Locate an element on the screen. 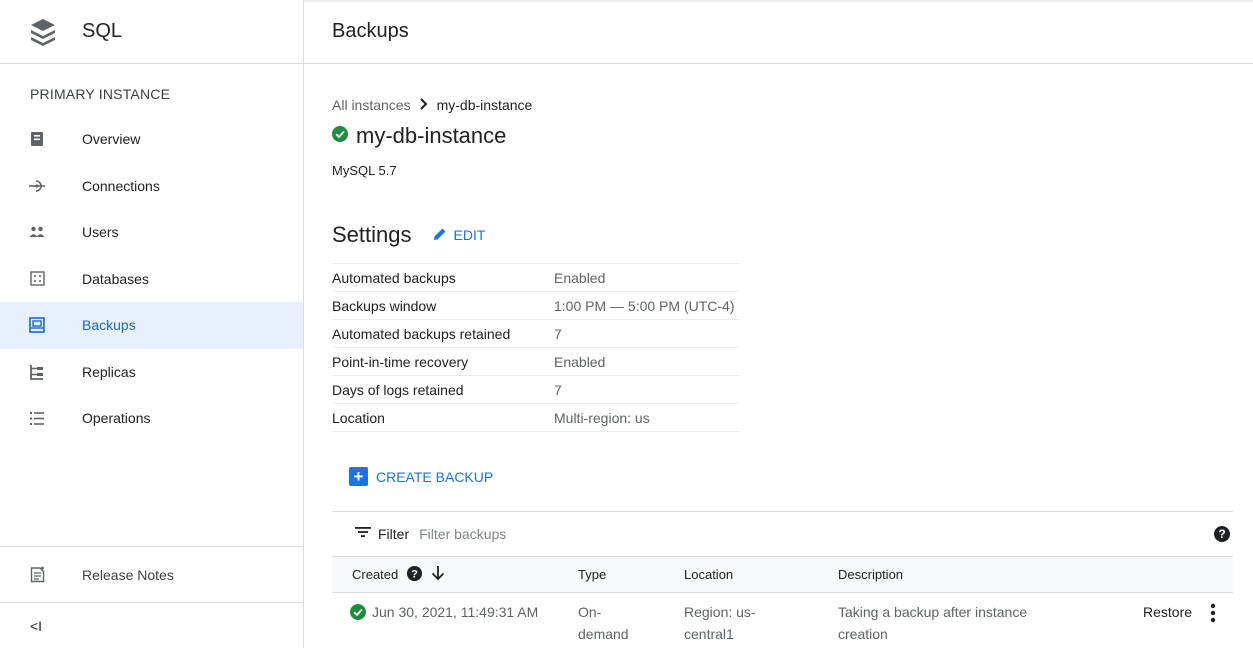 The width and height of the screenshot is (1253, 648). sidebar-item-databases: Databases is located at coordinates (151, 279).